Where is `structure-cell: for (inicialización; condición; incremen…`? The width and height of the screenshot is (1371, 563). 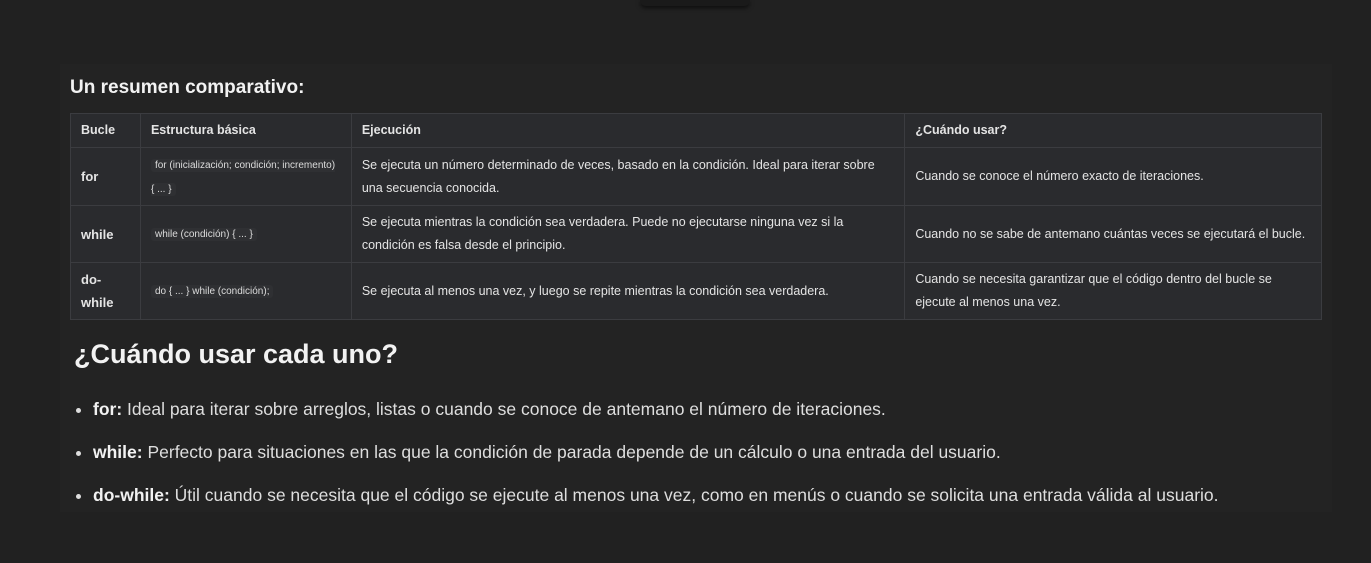 structure-cell: for (inicialización; condición; incremen… is located at coordinates (245, 176).